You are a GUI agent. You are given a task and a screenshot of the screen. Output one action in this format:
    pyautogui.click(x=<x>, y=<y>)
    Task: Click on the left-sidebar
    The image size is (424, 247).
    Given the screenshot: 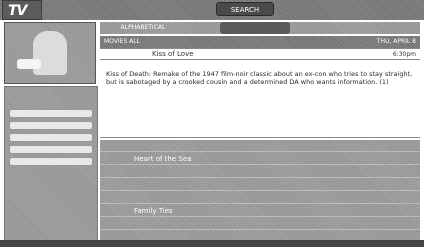 What is the action you would take?
    pyautogui.click(x=51, y=163)
    